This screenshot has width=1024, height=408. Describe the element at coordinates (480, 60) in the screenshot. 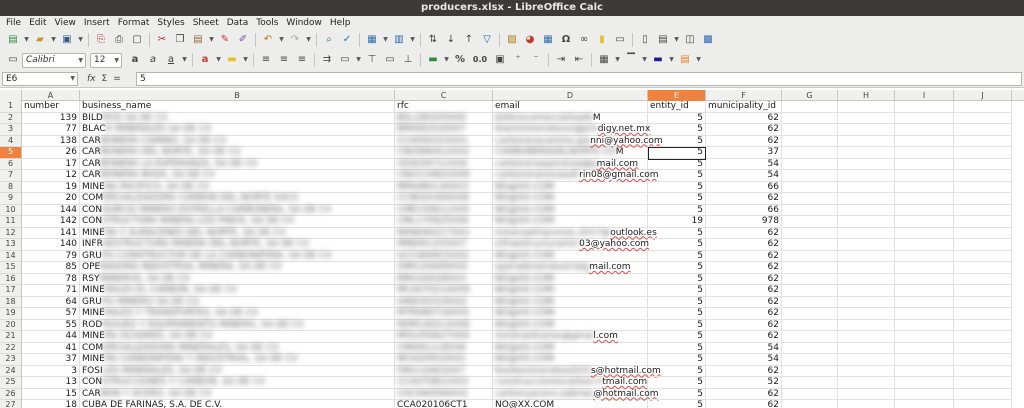

I see `decimal-button: 0.0` at that location.